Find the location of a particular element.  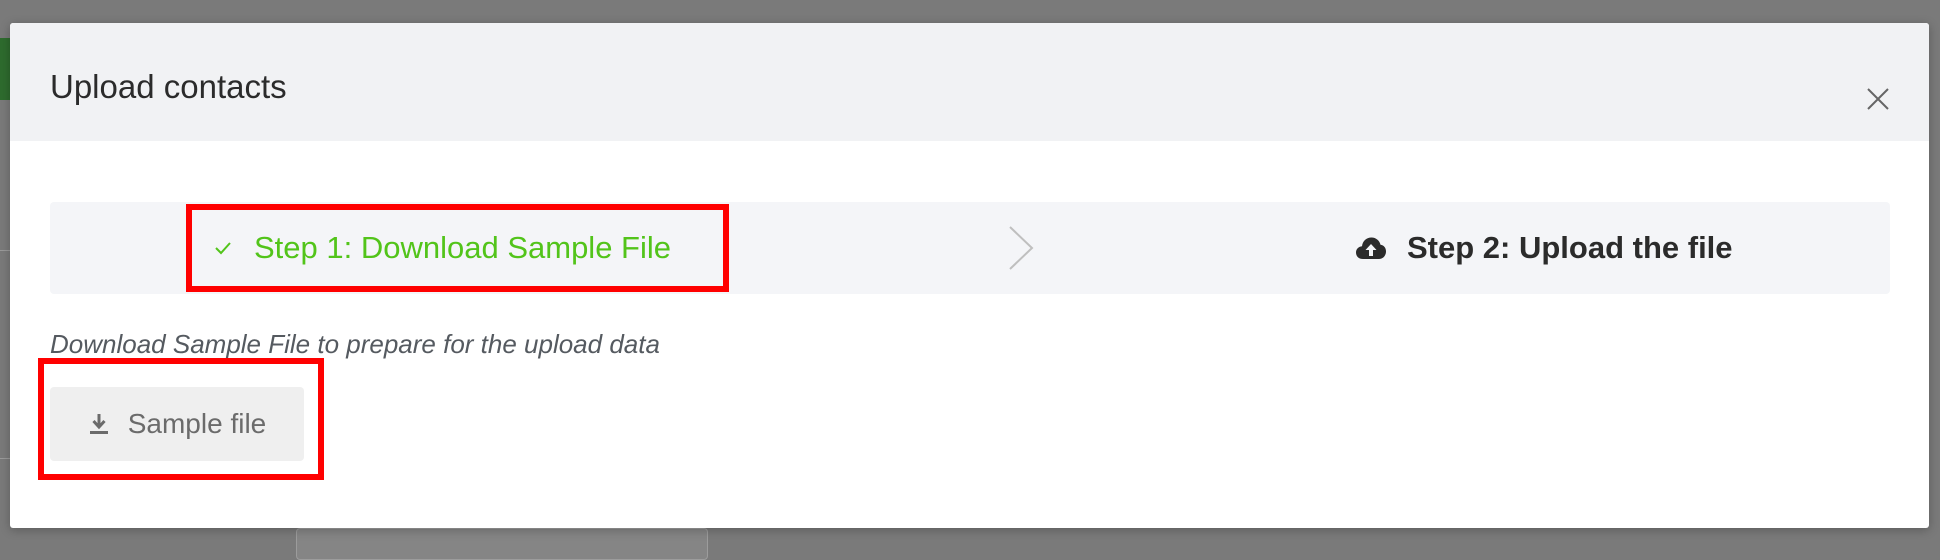

cloud-upload-icon is located at coordinates (1371, 248).